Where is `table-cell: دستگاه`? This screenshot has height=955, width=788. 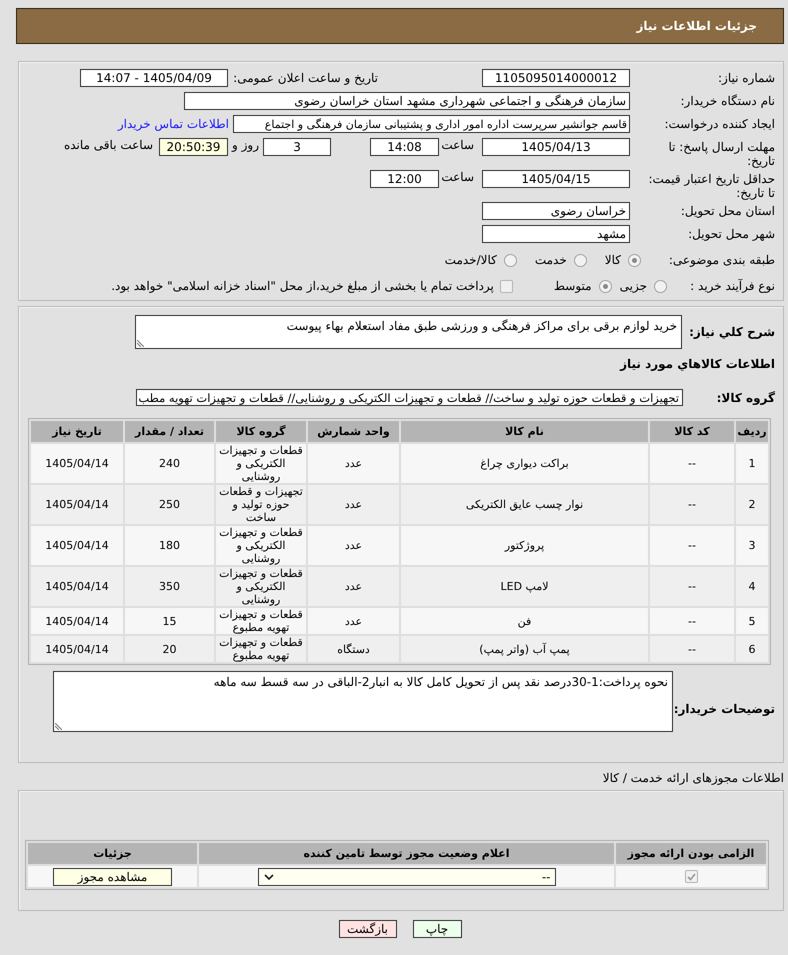 table-cell: دستگاه is located at coordinates (353, 649).